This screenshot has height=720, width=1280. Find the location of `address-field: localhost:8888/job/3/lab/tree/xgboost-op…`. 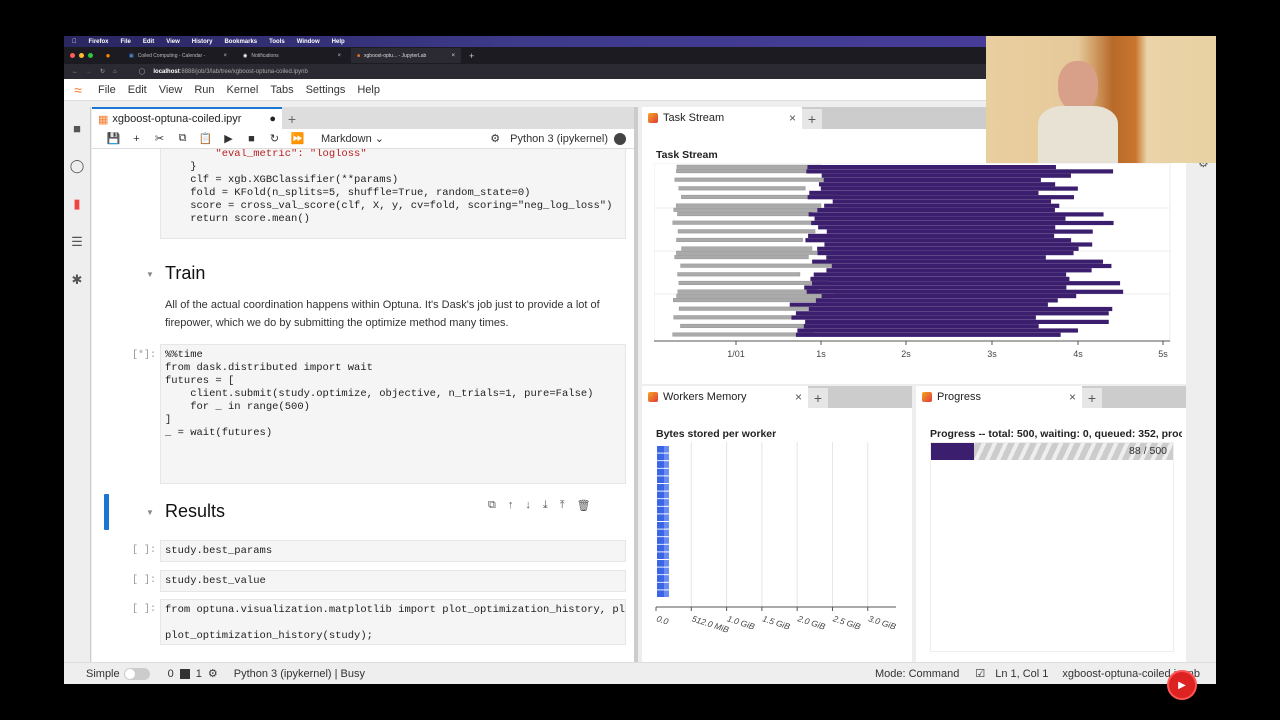

address-field: localhost:8888/job/3/lab/tree/xgboost-op… is located at coordinates (230, 72).